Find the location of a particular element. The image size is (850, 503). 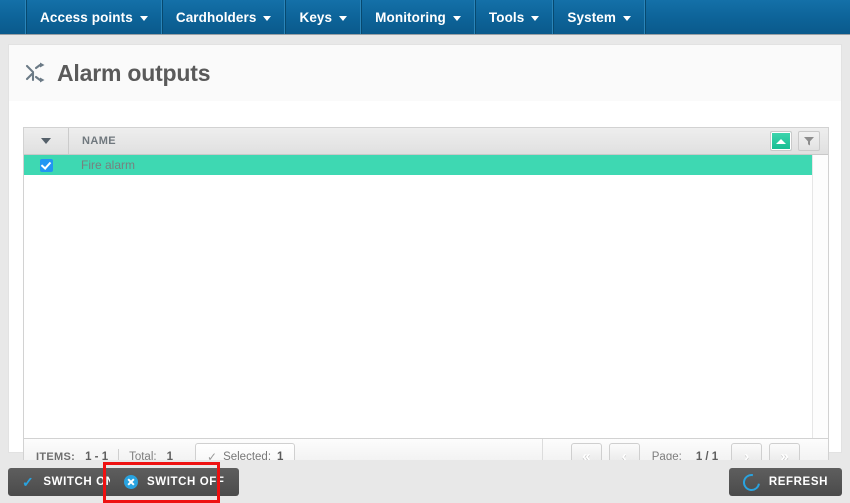

nav-item-label: System is located at coordinates (592, 17).